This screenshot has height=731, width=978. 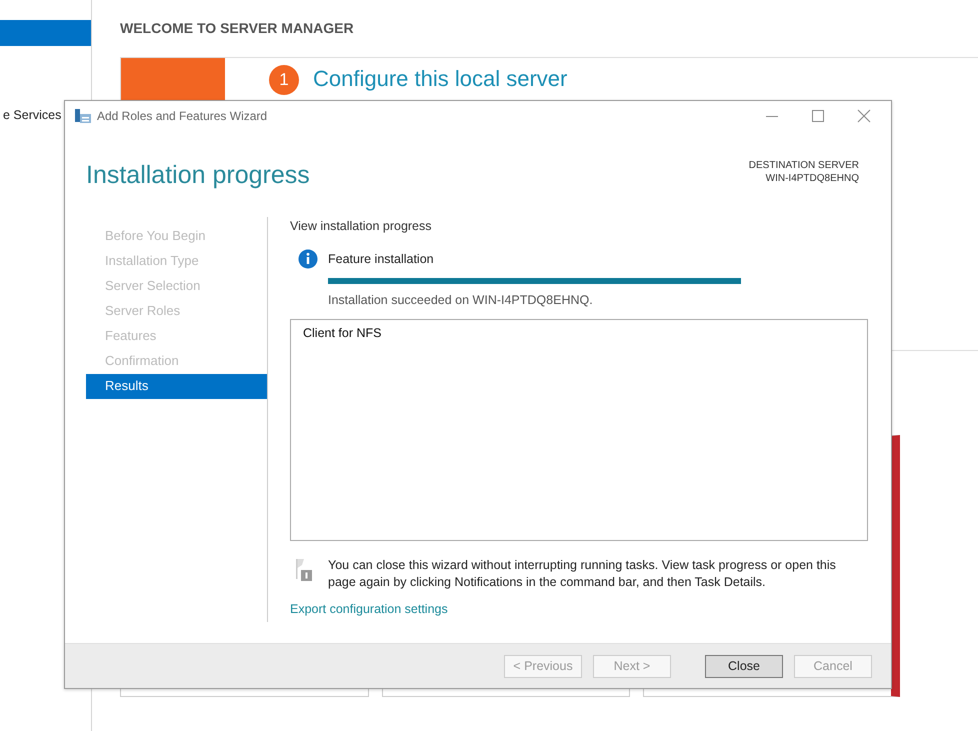 I want to click on step-number: 1, so click(x=284, y=80).